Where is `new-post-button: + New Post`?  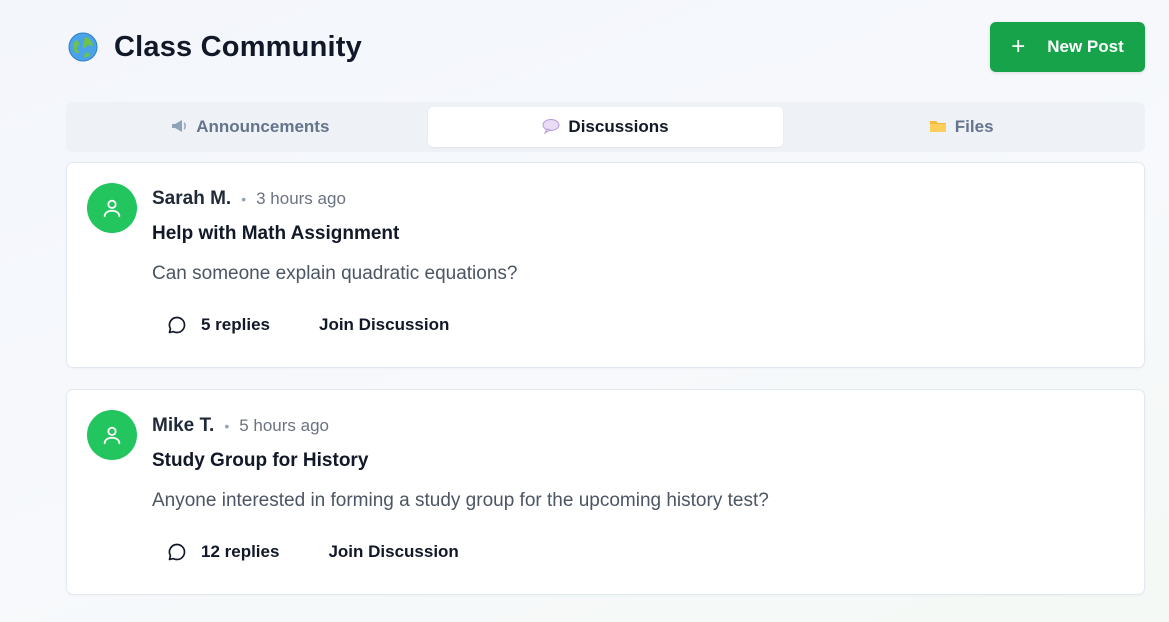 new-post-button: + New Post is located at coordinates (1067, 47).